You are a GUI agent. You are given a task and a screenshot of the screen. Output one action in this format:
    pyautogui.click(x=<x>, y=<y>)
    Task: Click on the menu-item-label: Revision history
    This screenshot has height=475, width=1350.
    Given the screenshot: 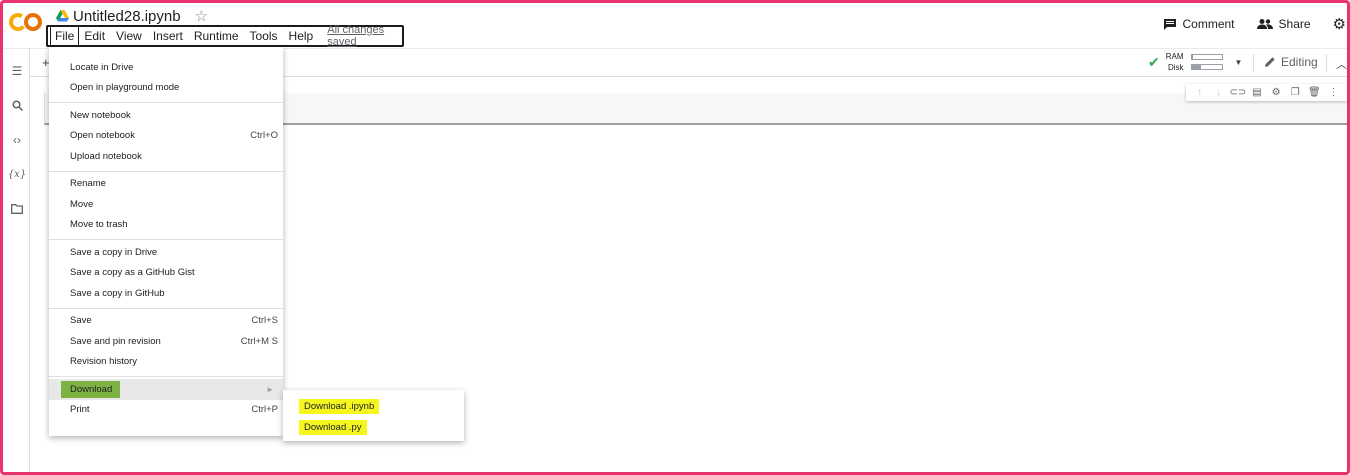 What is the action you would take?
    pyautogui.click(x=104, y=362)
    